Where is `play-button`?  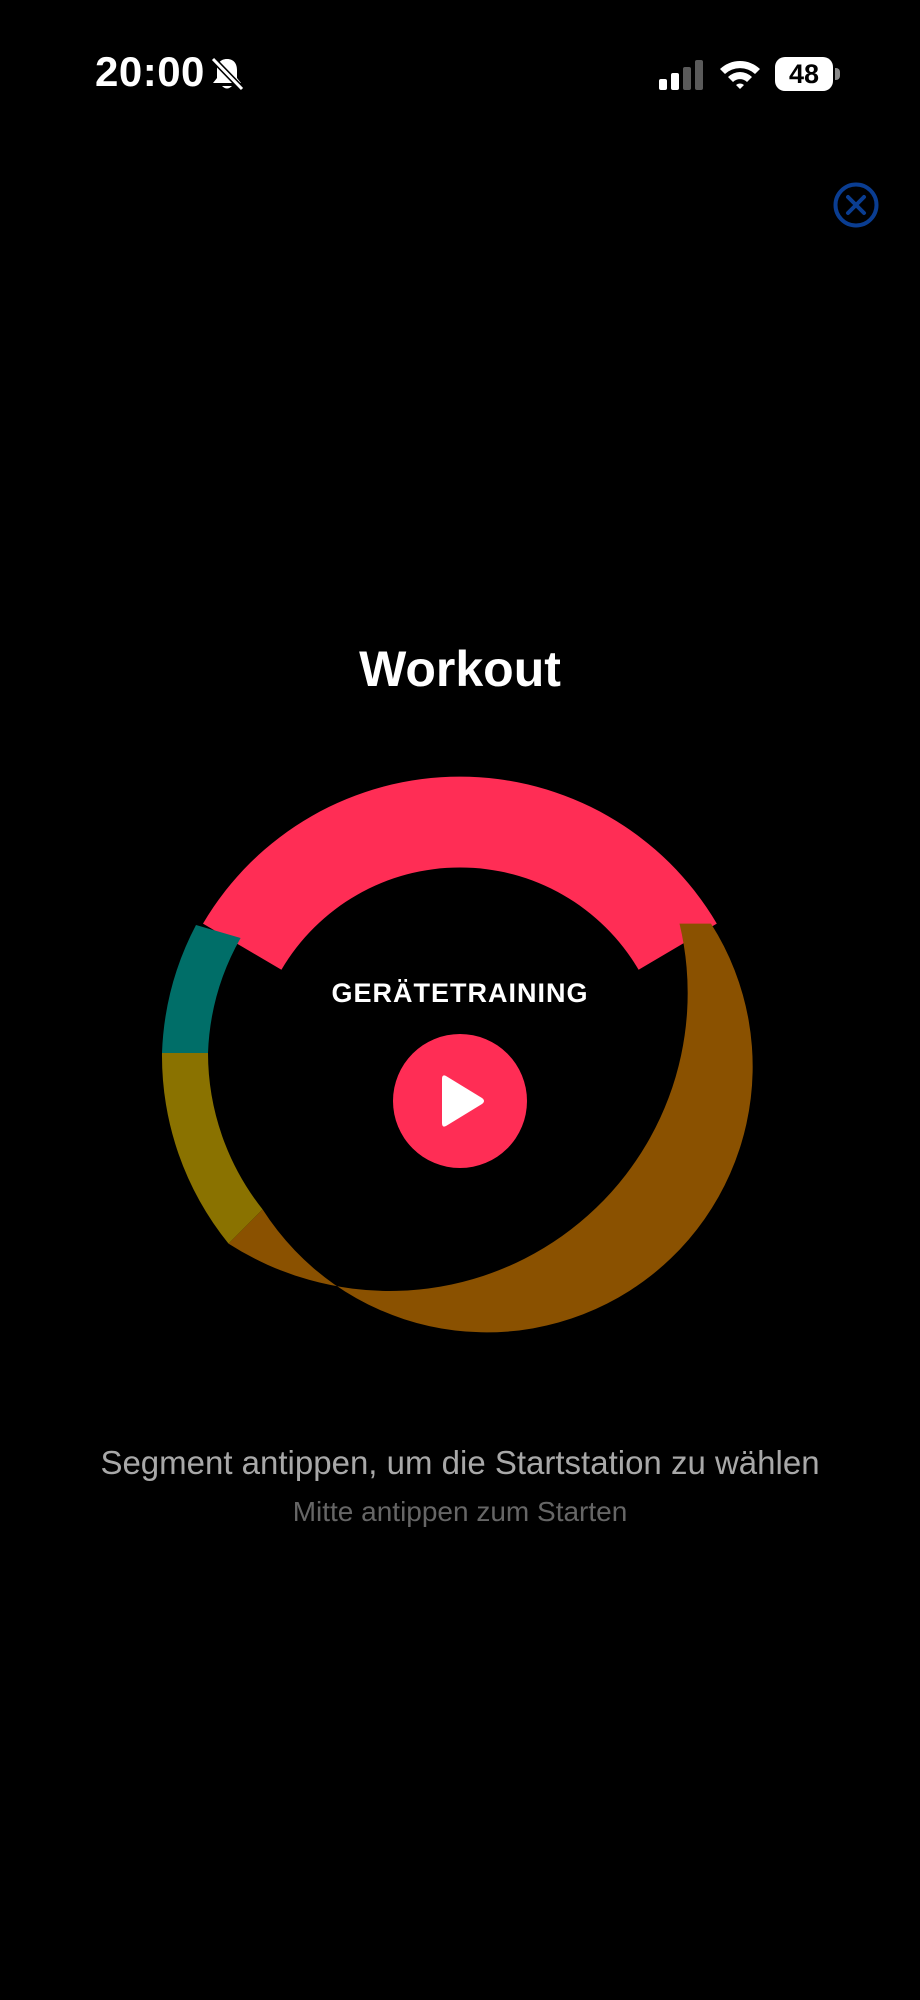
play-button is located at coordinates (460, 1101).